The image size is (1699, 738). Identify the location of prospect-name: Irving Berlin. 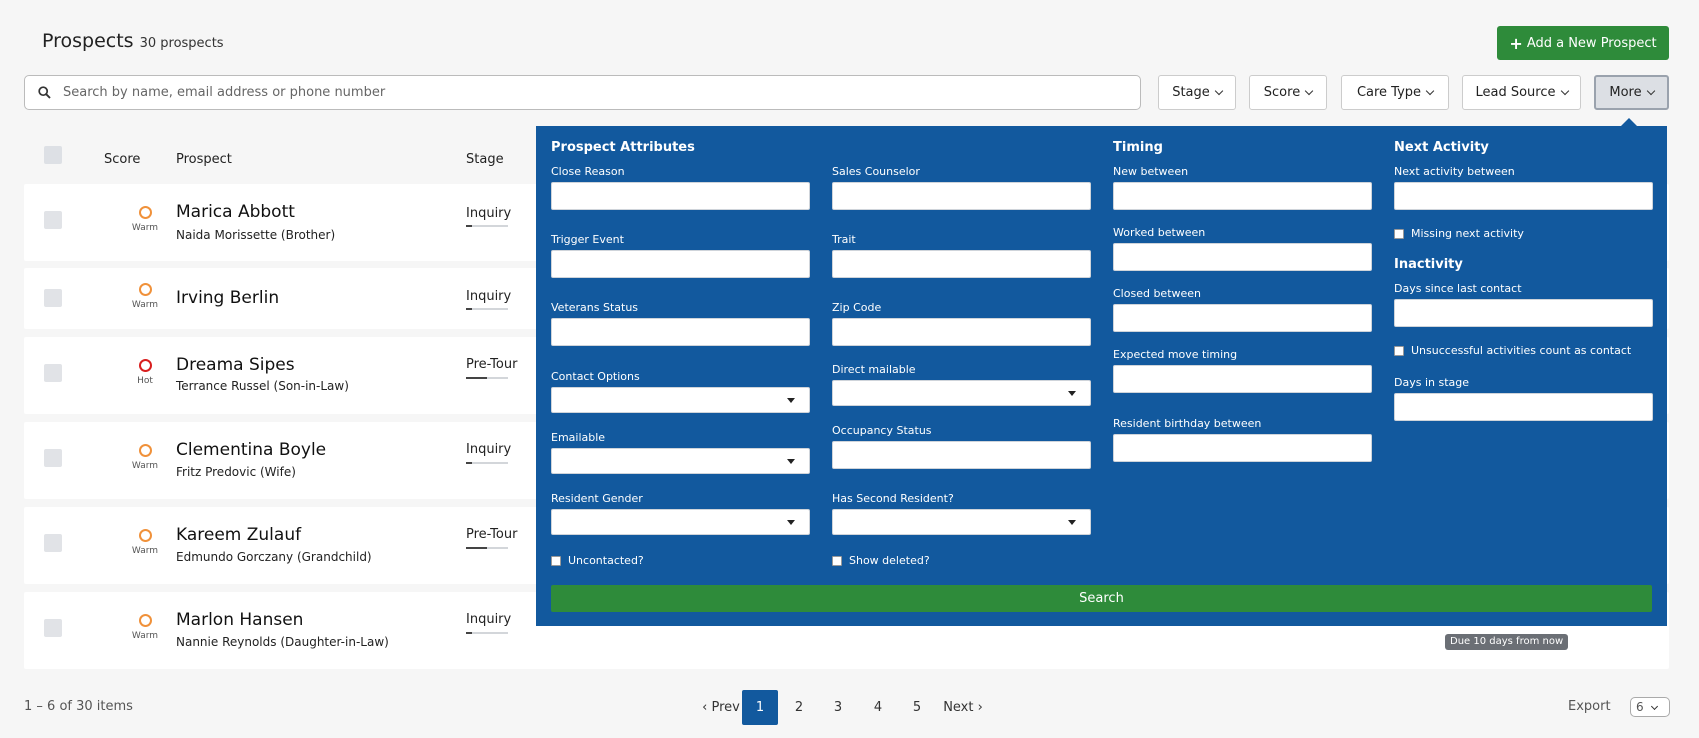
(227, 298).